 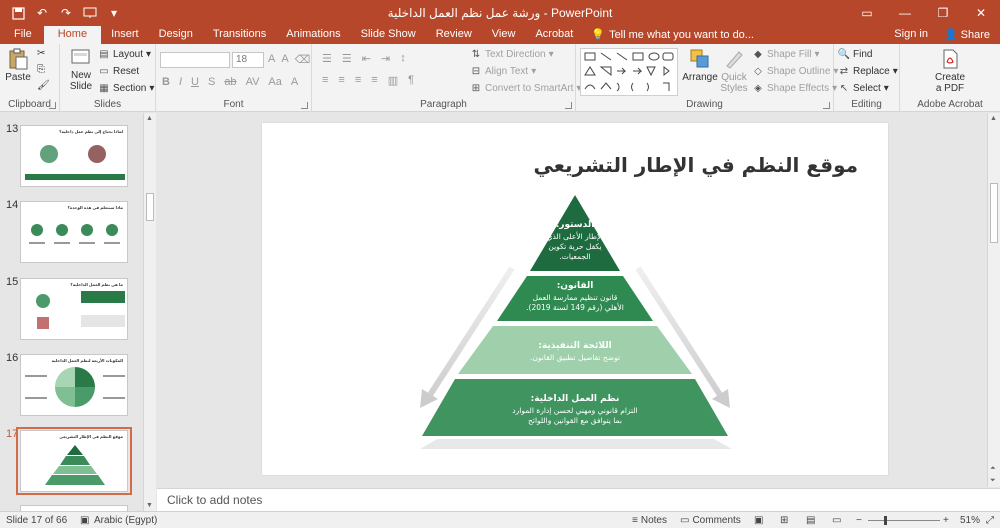 I want to click on create-pdf-button: Create a PDF, so click(x=950, y=71).